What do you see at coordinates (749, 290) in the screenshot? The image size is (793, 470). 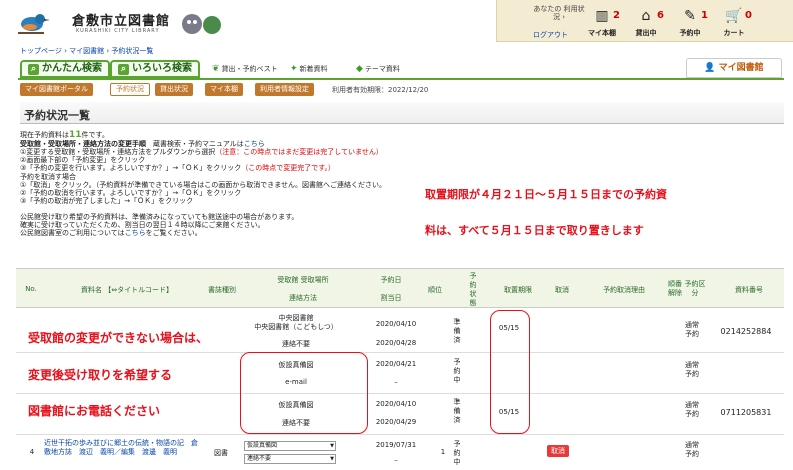 I see `col-material-no: 資料番号` at bounding box center [749, 290].